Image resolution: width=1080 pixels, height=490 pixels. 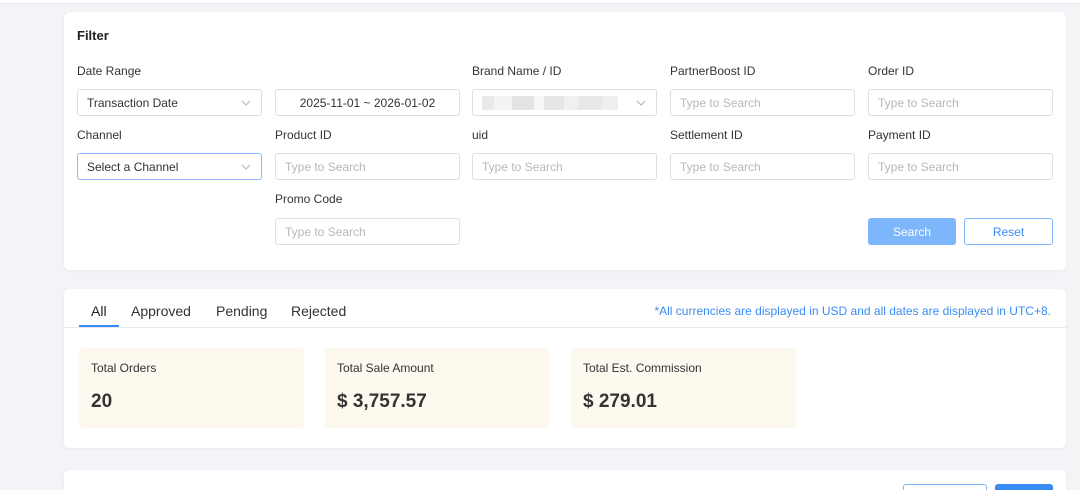 I want to click on partnerboost-id-input: Type to Search, so click(x=762, y=102).